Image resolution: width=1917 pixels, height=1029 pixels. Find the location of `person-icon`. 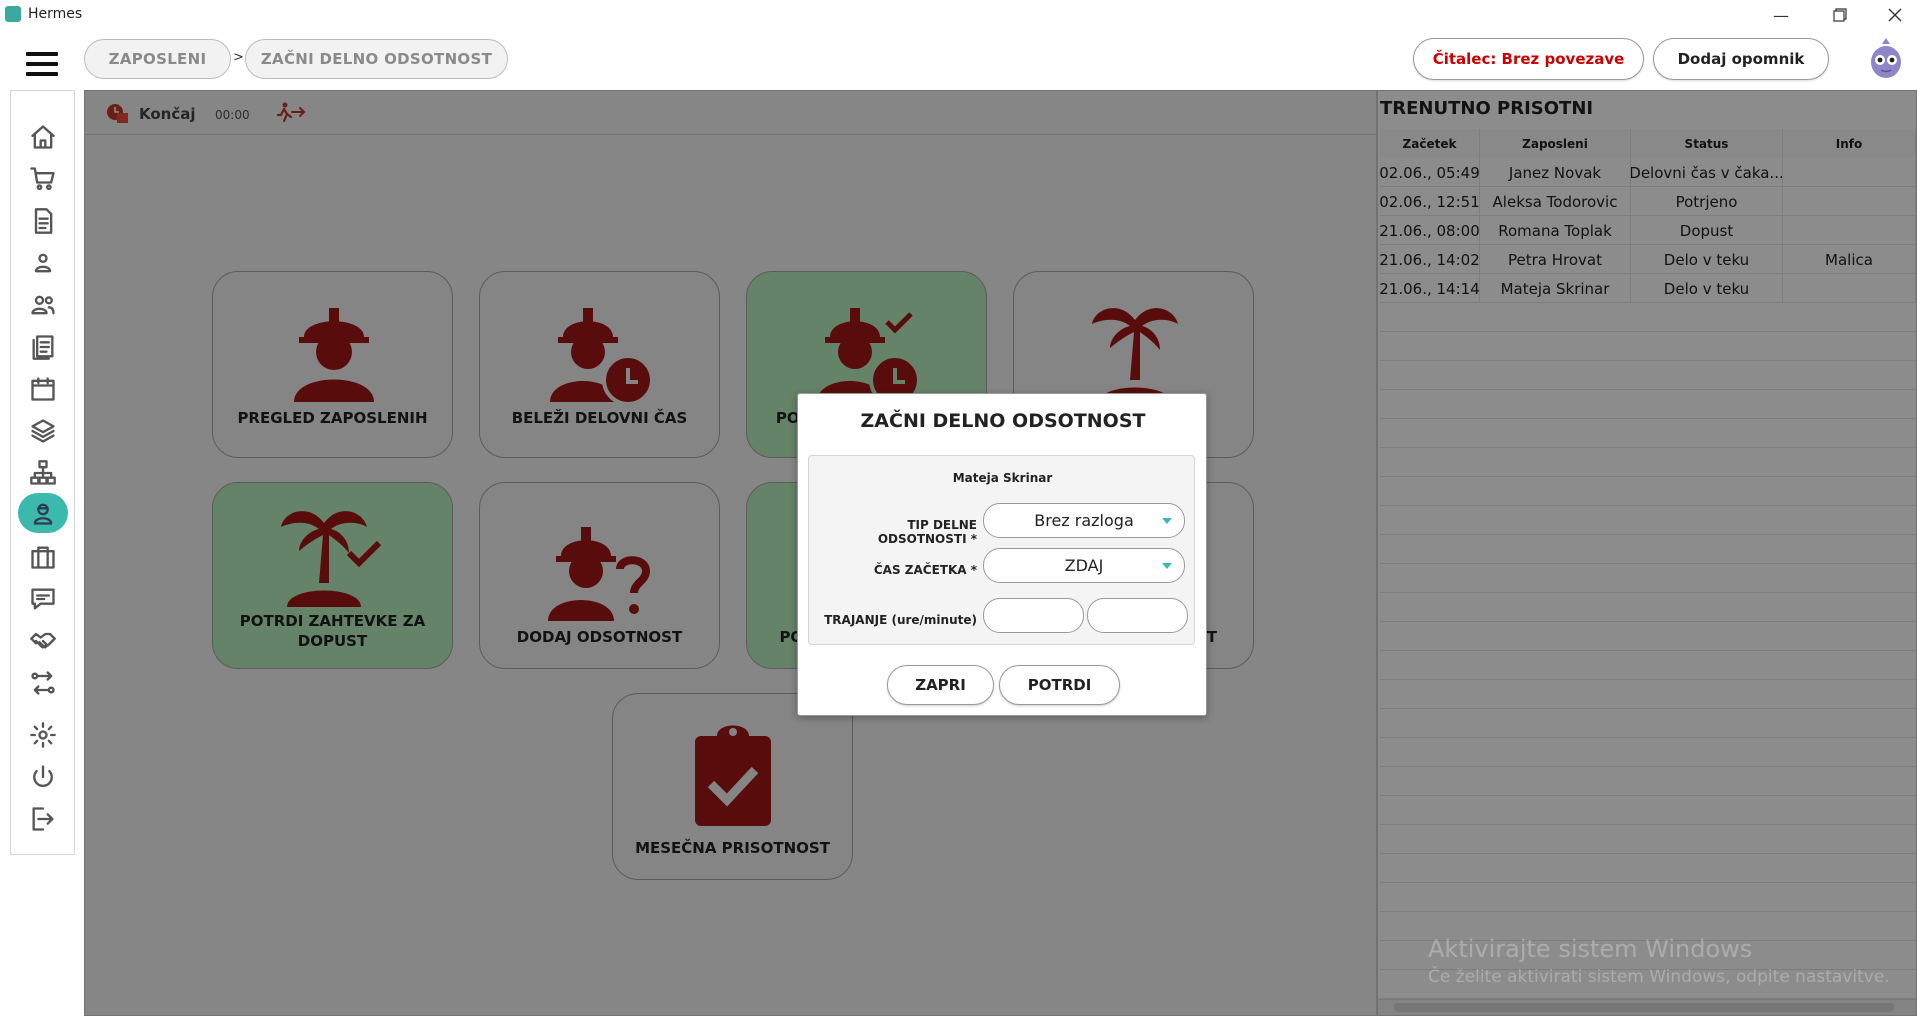

person-icon is located at coordinates (43, 263).